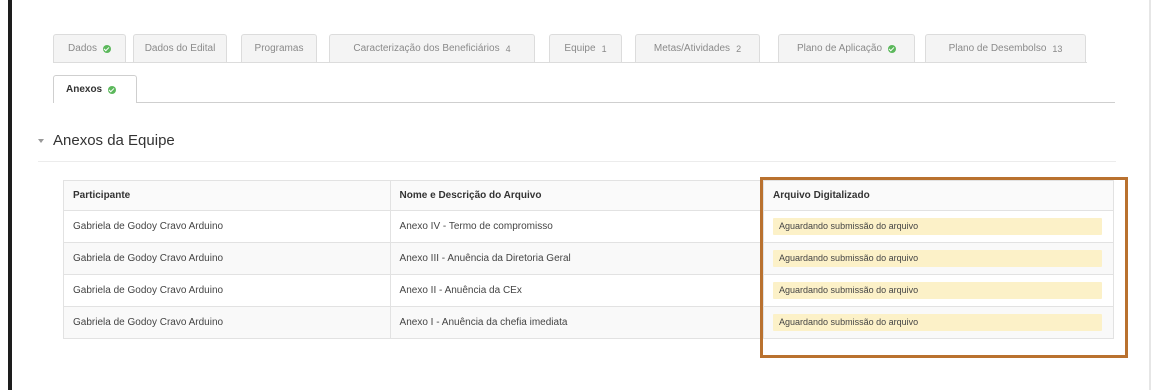  I want to click on tab-dados-do-edital: Dados do Edital, so click(180, 48).